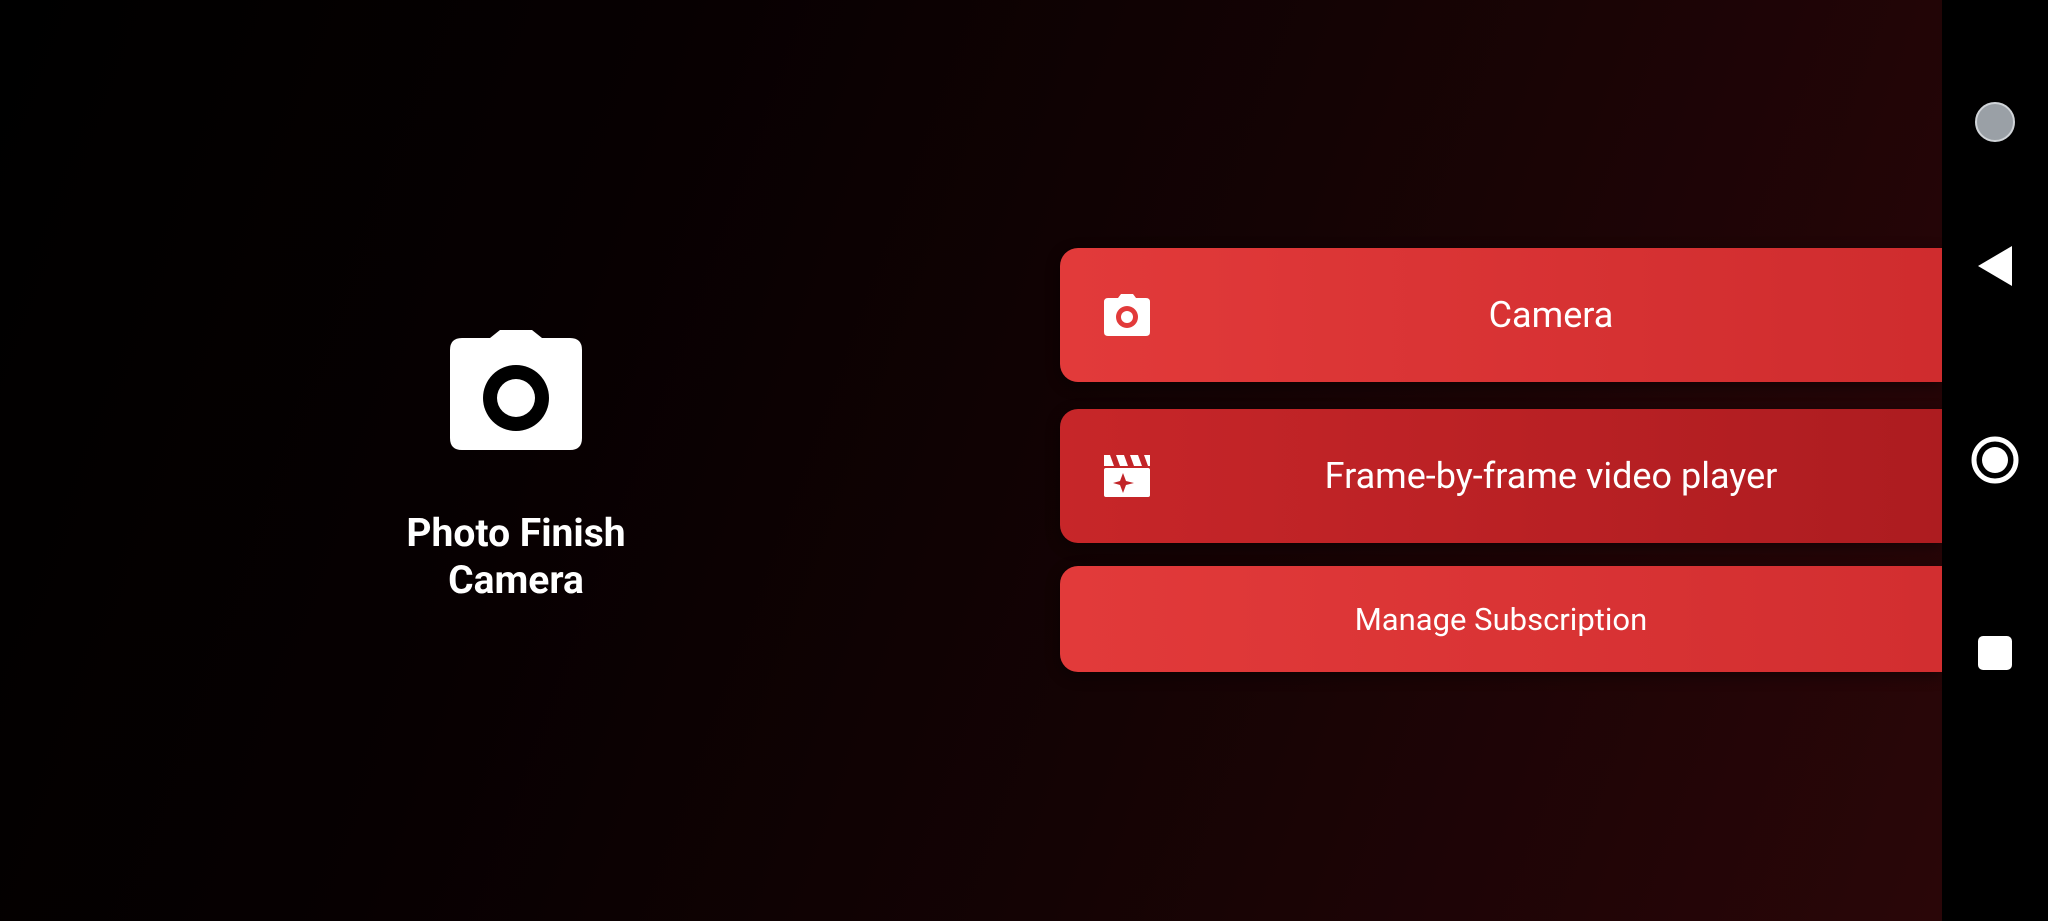 The height and width of the screenshot is (921, 2048). I want to click on video-player-button: Frame-by-frame video player, so click(1501, 476).